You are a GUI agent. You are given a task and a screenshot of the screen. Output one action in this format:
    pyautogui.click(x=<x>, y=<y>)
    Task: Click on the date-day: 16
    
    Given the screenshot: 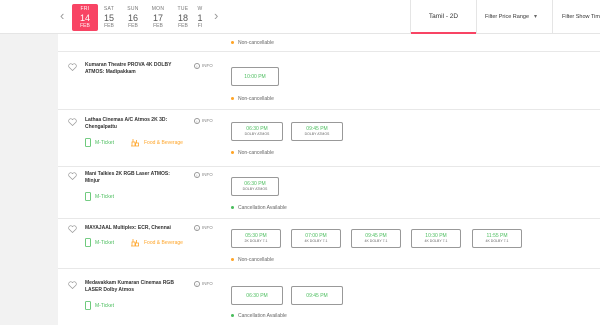 What is the action you would take?
    pyautogui.click(x=132, y=18)
    